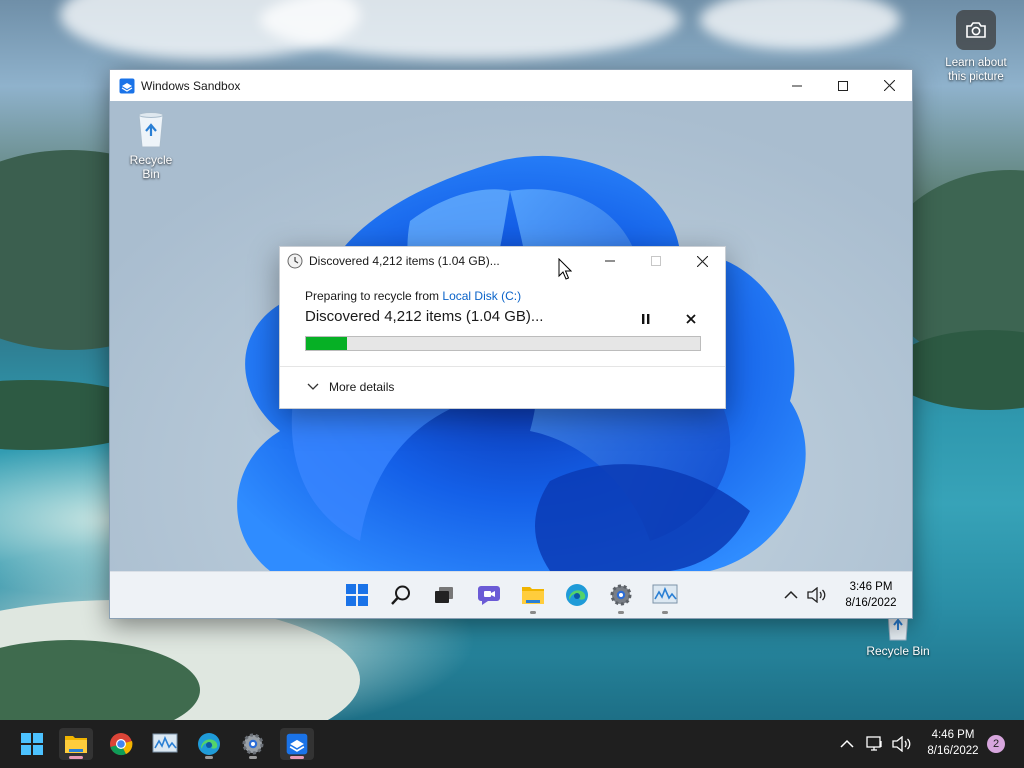 The image size is (1024, 768). Describe the element at coordinates (976, 30) in the screenshot. I see `camera-icon` at that location.